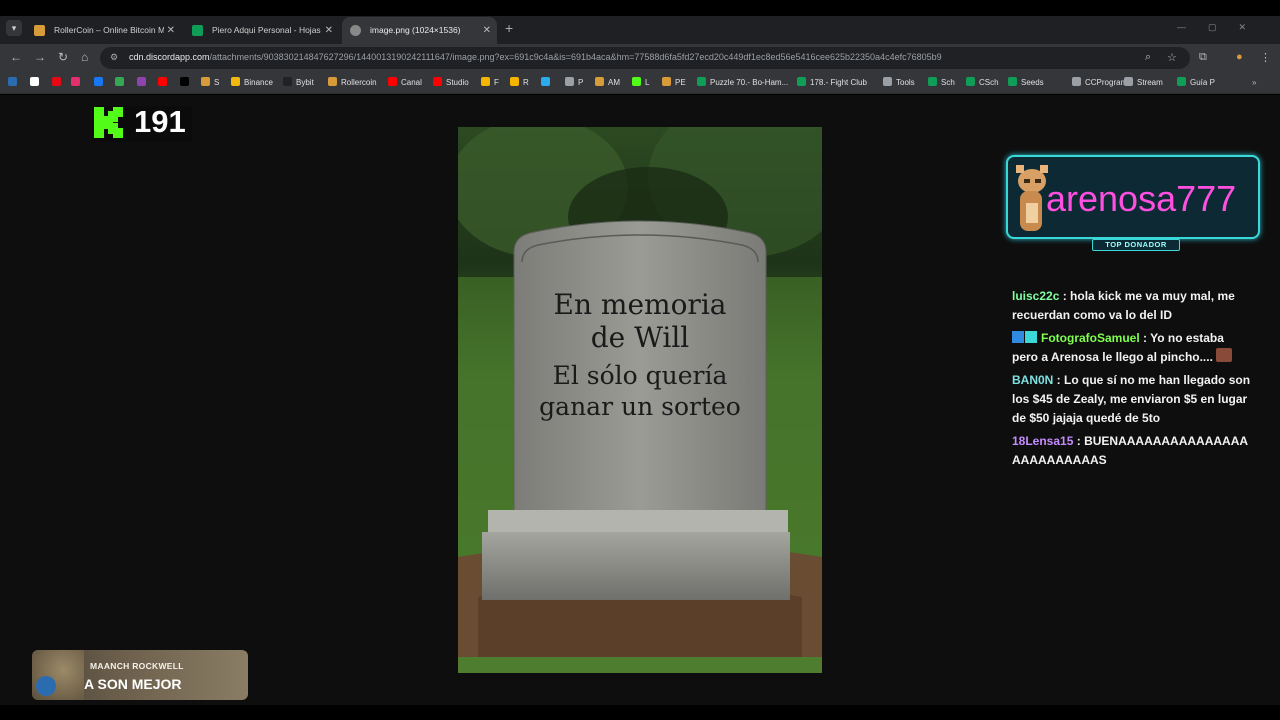  I want to click on new-tab-button: +, so click(509, 28).